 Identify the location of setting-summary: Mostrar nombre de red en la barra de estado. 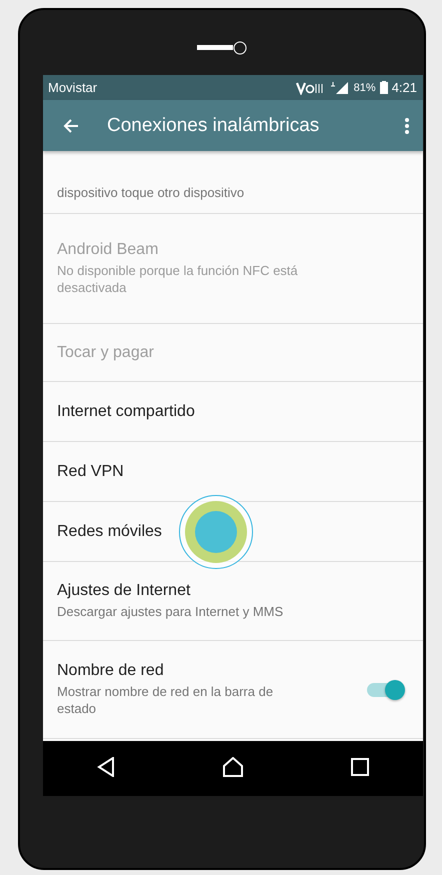
(165, 700).